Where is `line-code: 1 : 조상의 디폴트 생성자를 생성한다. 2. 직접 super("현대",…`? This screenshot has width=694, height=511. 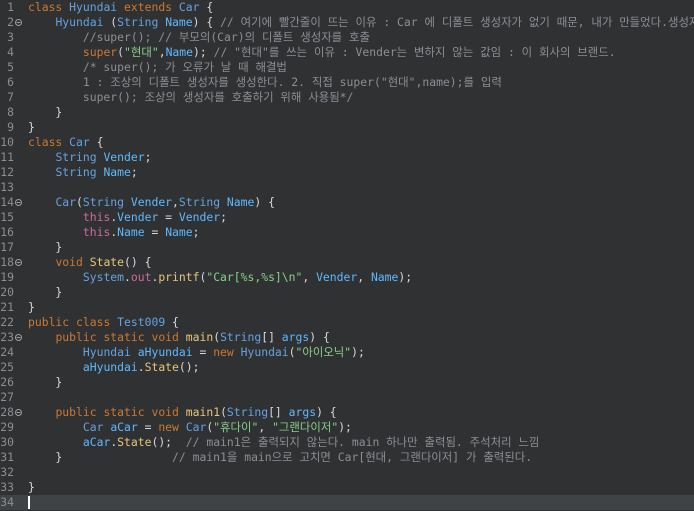
line-code: 1 : 조상의 디폴트 생성자를 생성한다. 2. 직접 super("현대",… is located at coordinates (265, 82).